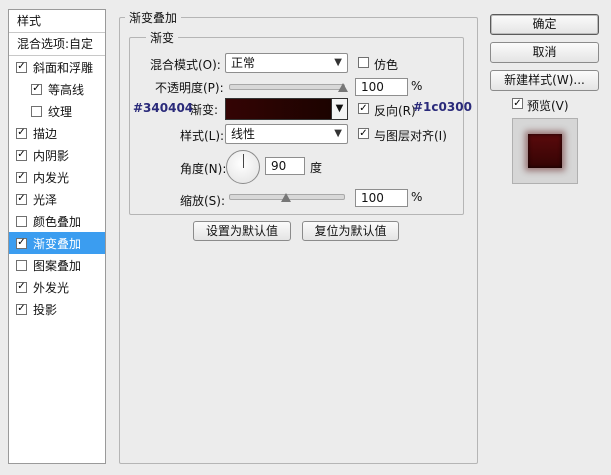 This screenshot has width=611, height=475. What do you see at coordinates (163, 108) in the screenshot?
I see `gradient-color-note-left: #340404` at bounding box center [163, 108].